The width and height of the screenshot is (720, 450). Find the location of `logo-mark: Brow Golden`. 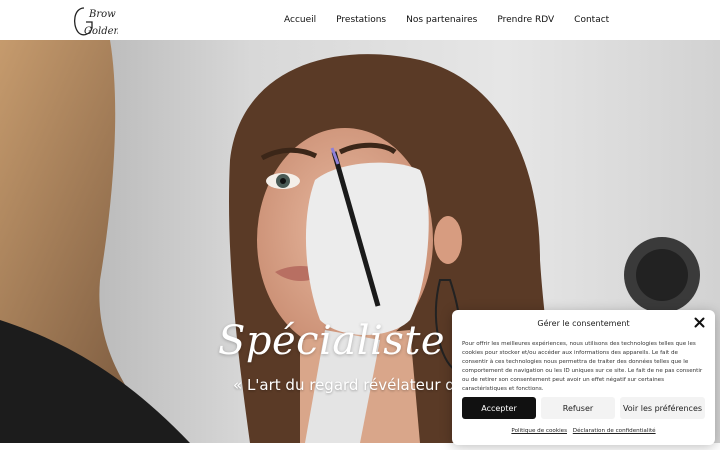

logo-mark: Brow Golden is located at coordinates (95, 22).